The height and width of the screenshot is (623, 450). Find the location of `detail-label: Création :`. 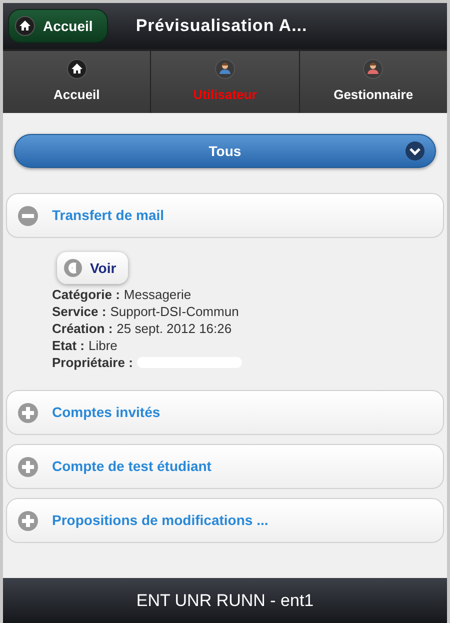

detail-label: Création : is located at coordinates (82, 328).